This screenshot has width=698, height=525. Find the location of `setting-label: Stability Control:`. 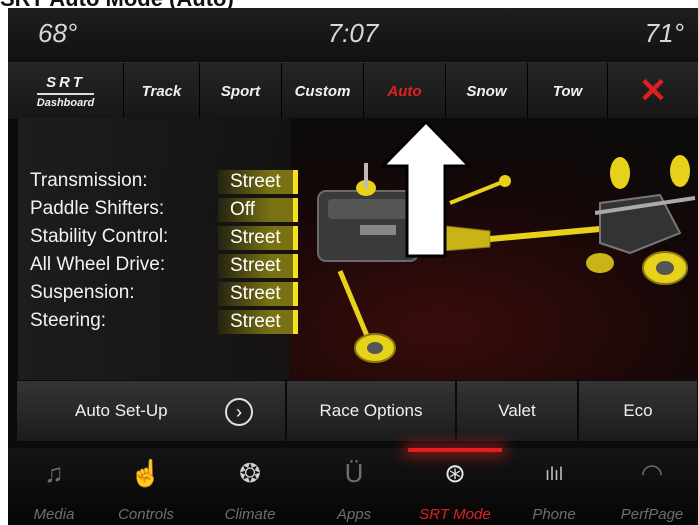

setting-label: Stability Control: is located at coordinates (99, 236).